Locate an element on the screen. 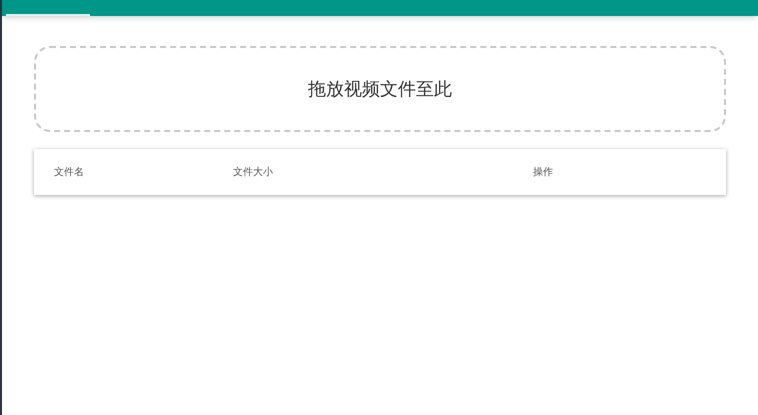 This screenshot has height=415, width=758. column-header: 文件名 is located at coordinates (69, 173).